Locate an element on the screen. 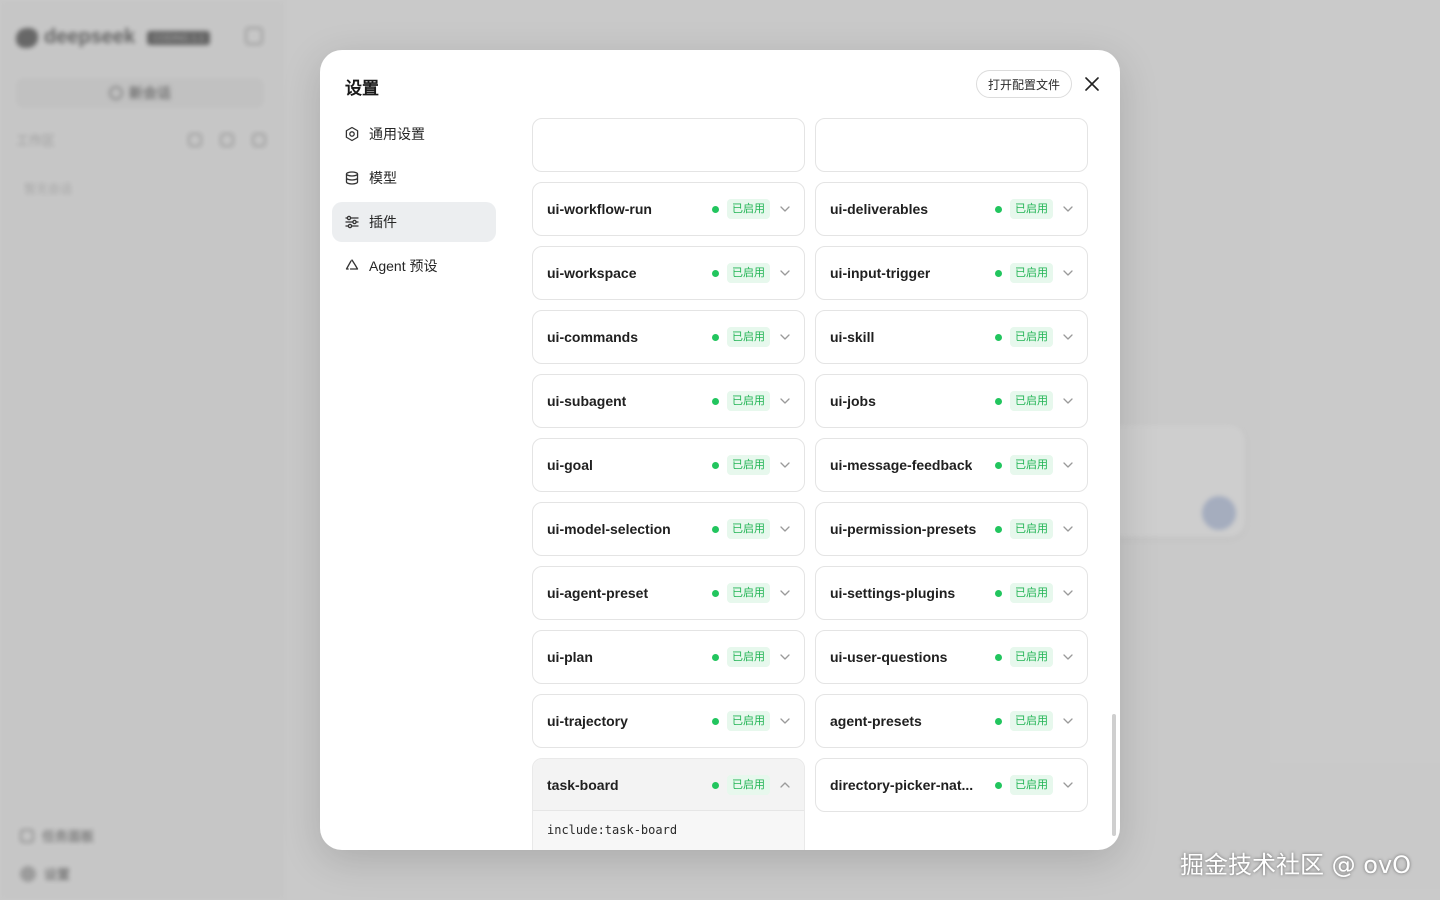 The image size is (1440, 900). nav-item-label: Agent 预设 is located at coordinates (403, 266).